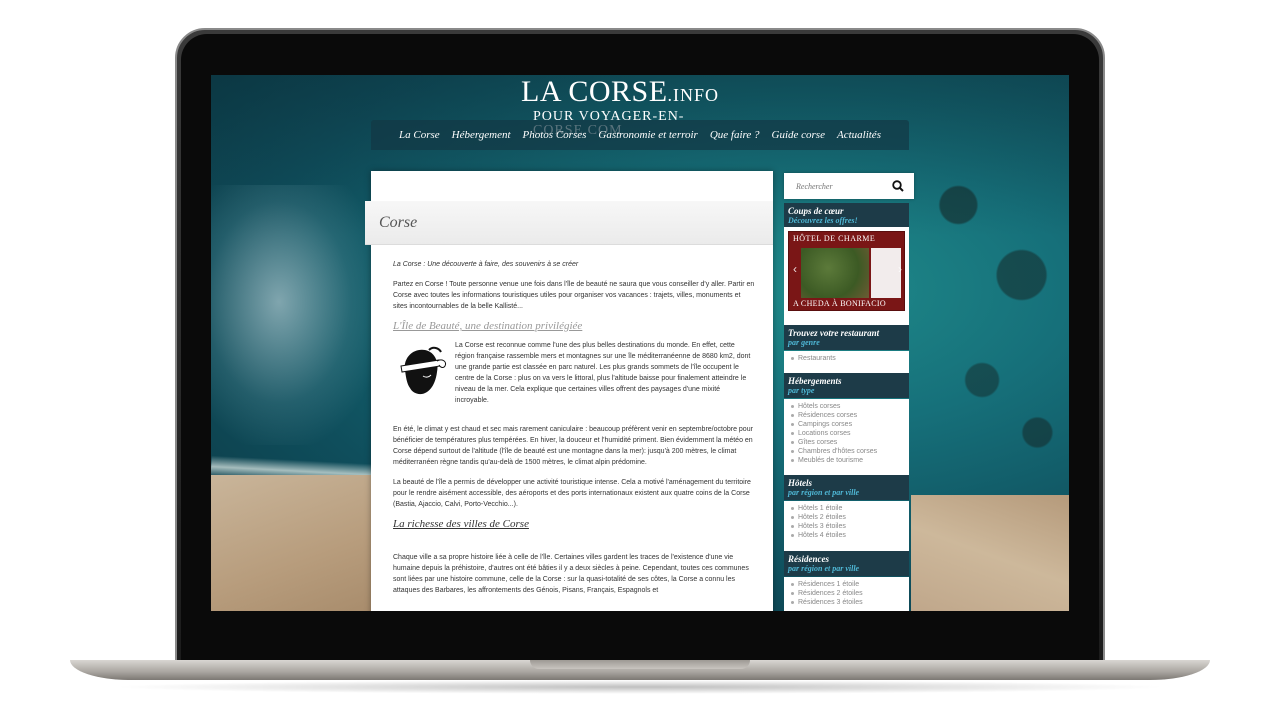 This screenshot has width=1280, height=708. Describe the element at coordinates (800, 483) in the screenshot. I see `widget-title: Hôtels` at that location.